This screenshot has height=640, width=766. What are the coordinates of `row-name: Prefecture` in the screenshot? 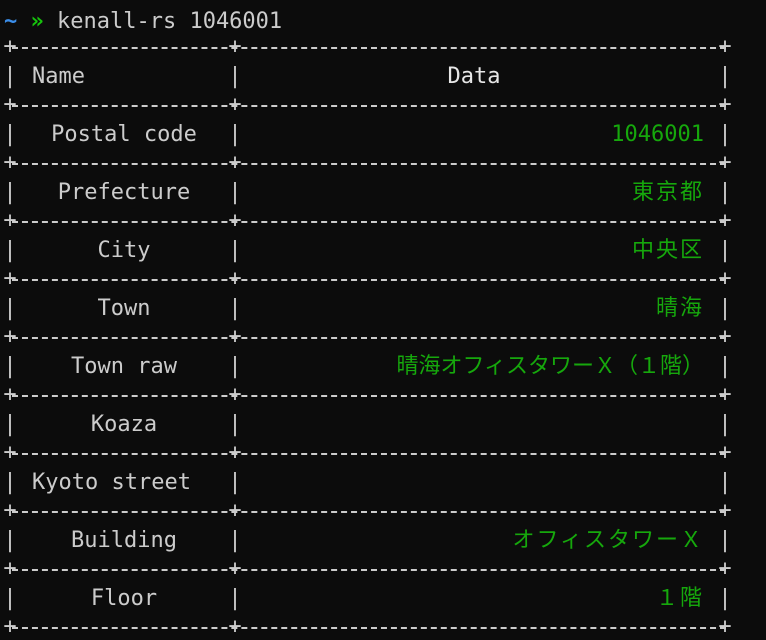 It's located at (124, 192).